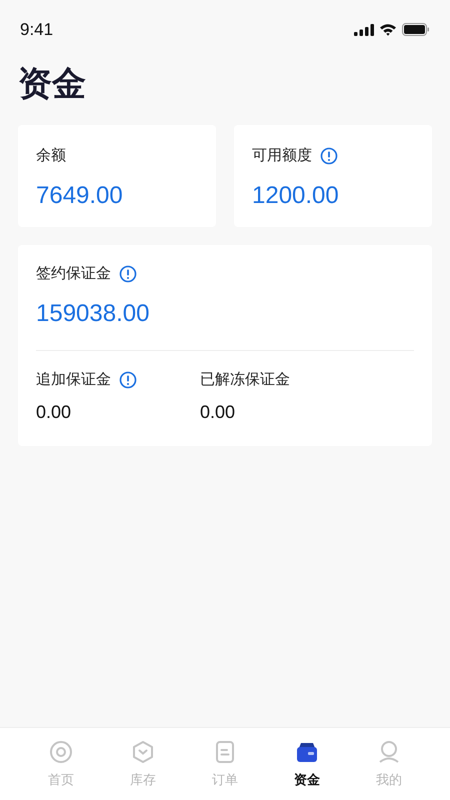 The height and width of the screenshot is (800, 450). Describe the element at coordinates (73, 380) in the screenshot. I see `item-label: 追加保证金` at that location.